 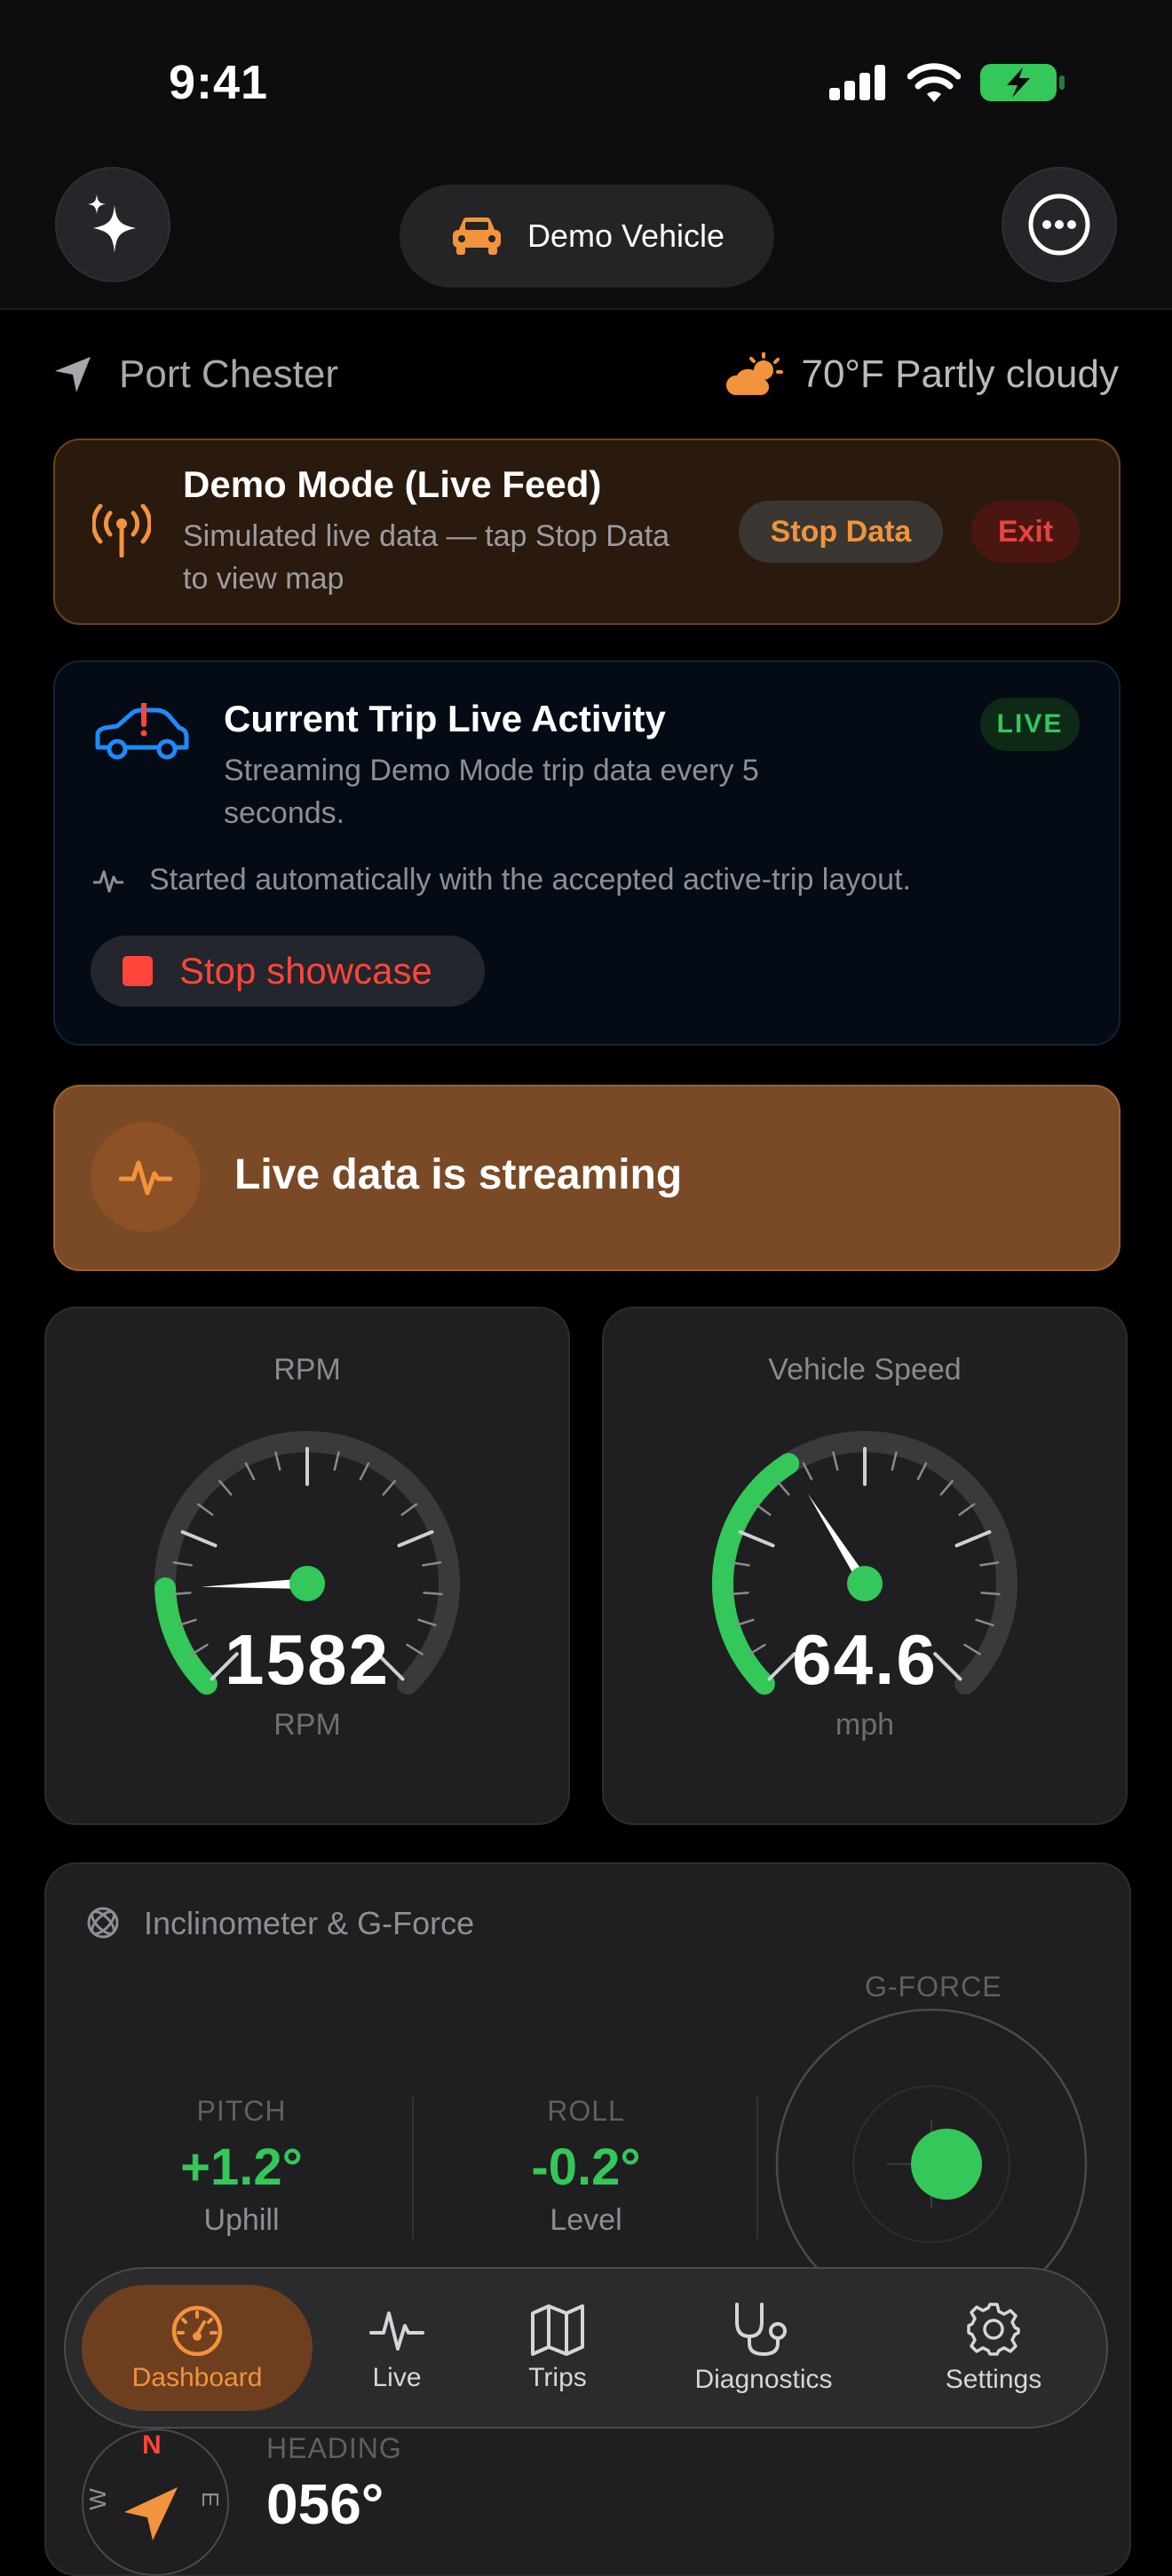 I want to click on tab-live: Live, so click(x=397, y=2348).